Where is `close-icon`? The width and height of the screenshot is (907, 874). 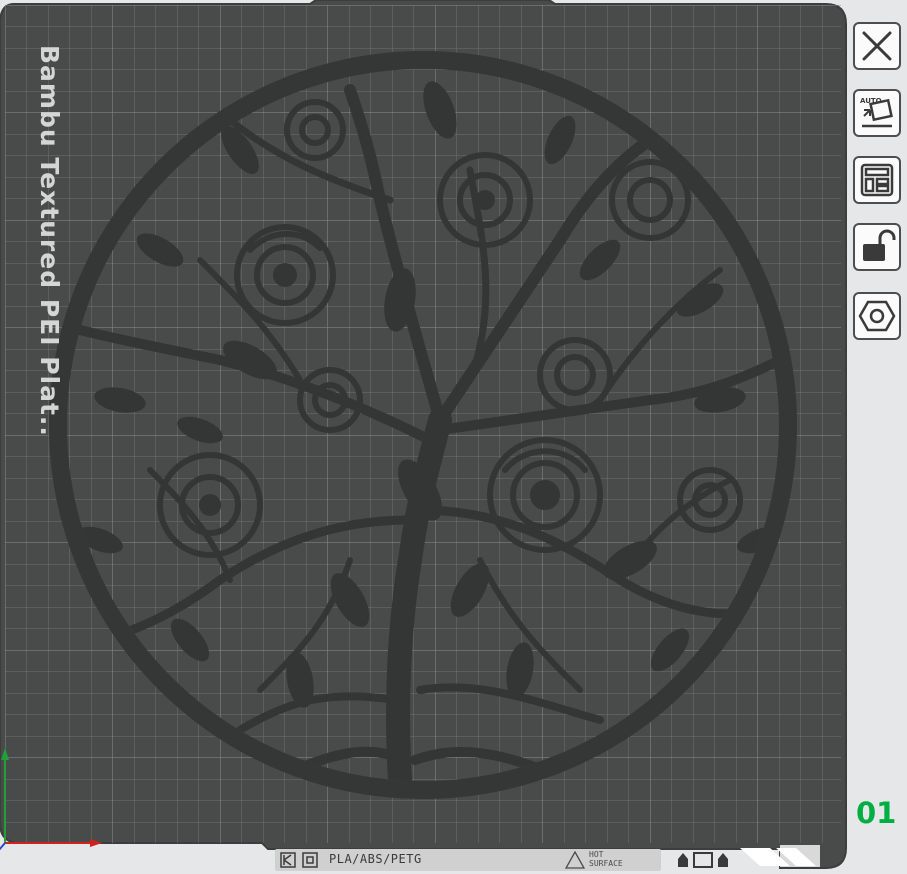
close-icon is located at coordinates (877, 46).